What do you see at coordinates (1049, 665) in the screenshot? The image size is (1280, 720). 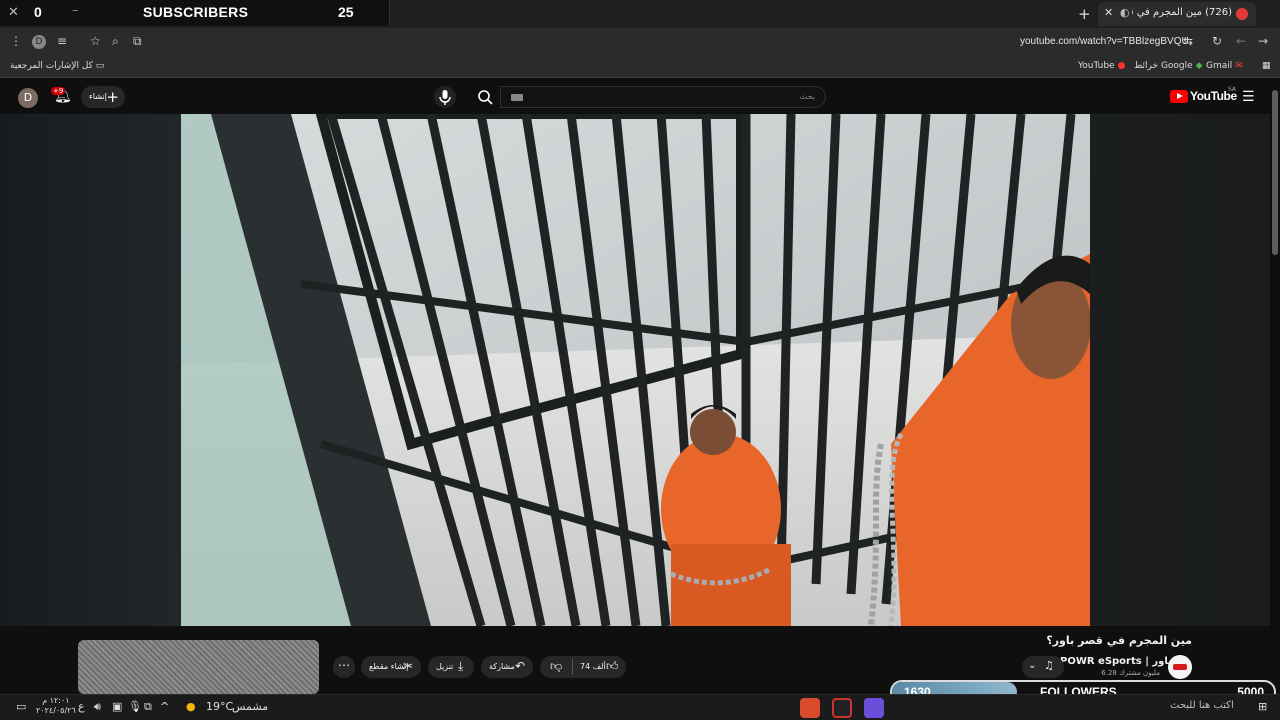 I see `bell-icon: ♫` at bounding box center [1049, 665].